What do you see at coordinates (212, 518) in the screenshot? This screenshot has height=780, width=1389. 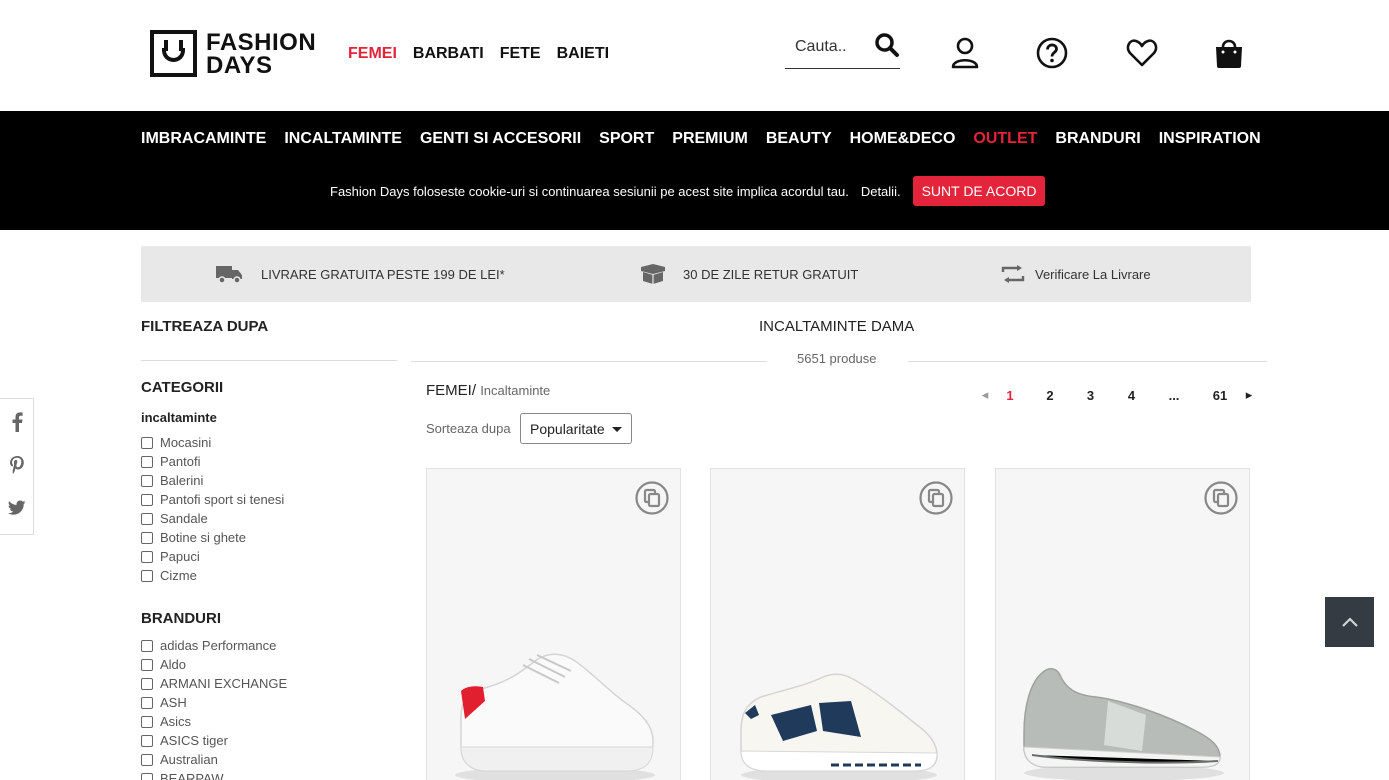 I see `category-filter-item: Sandale` at bounding box center [212, 518].